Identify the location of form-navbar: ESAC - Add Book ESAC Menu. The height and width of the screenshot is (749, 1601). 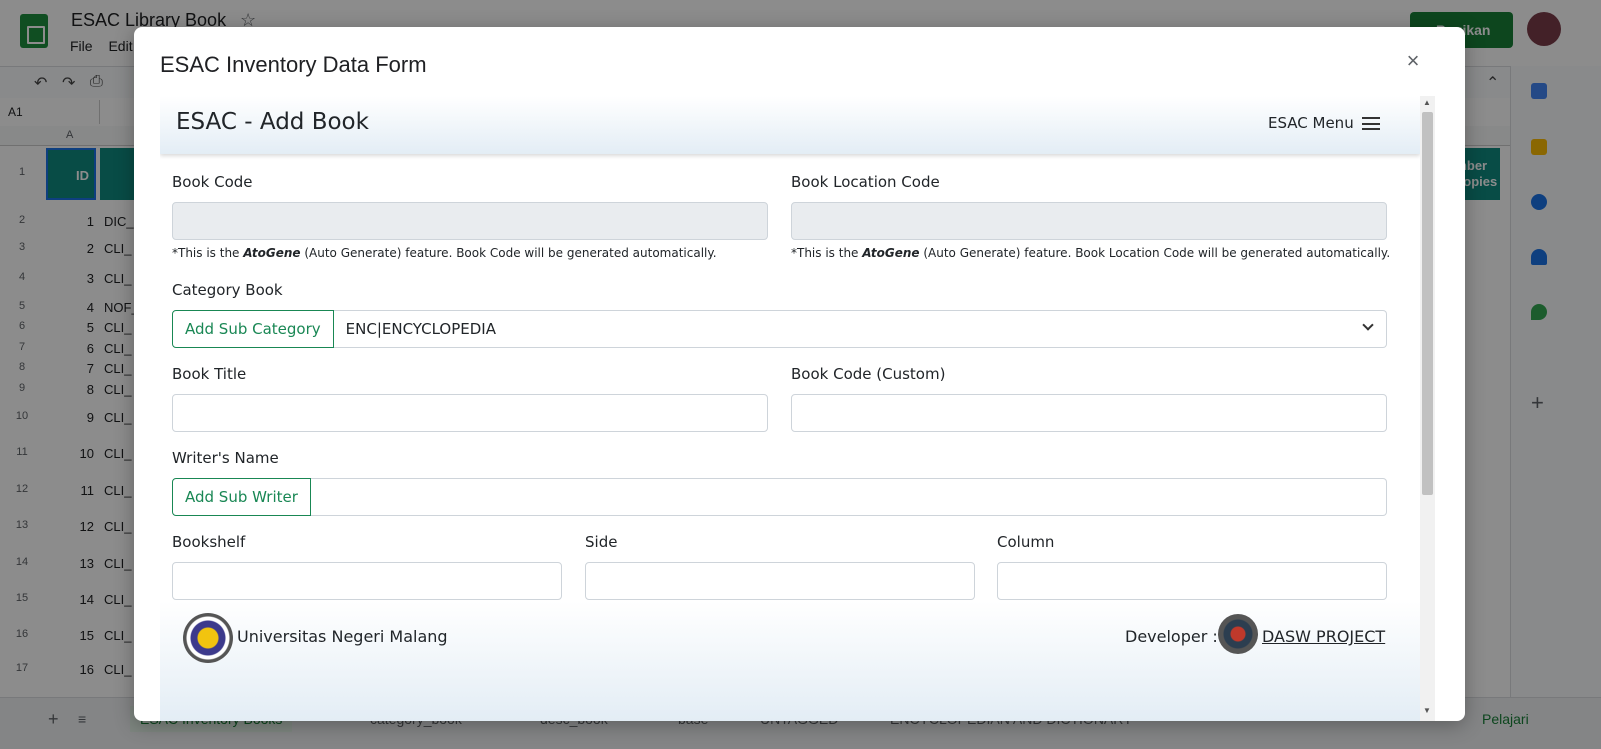
(790, 125).